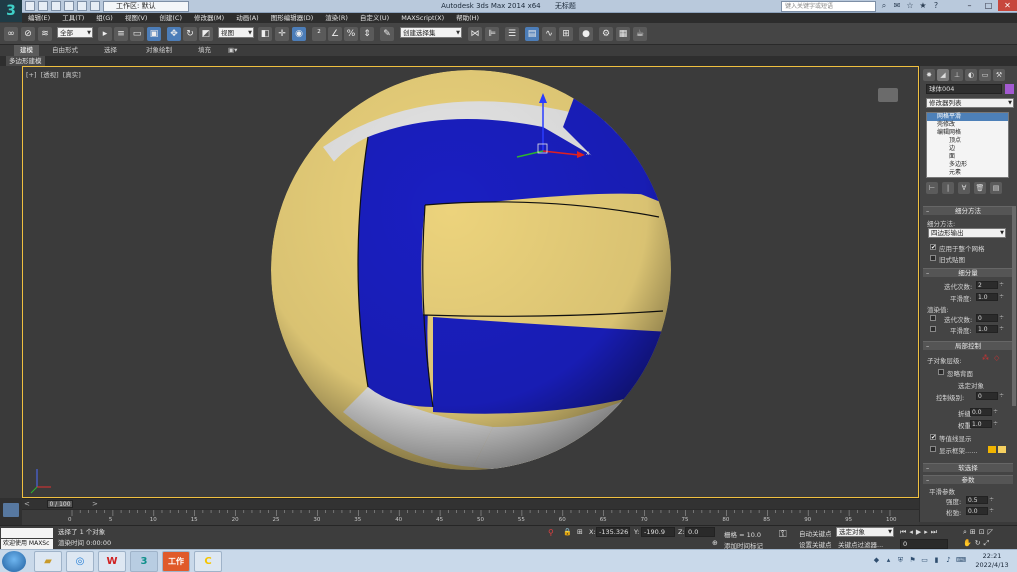 The height and width of the screenshot is (572, 1017). I want to click on pivot-center-icon: ◧, so click(265, 34).